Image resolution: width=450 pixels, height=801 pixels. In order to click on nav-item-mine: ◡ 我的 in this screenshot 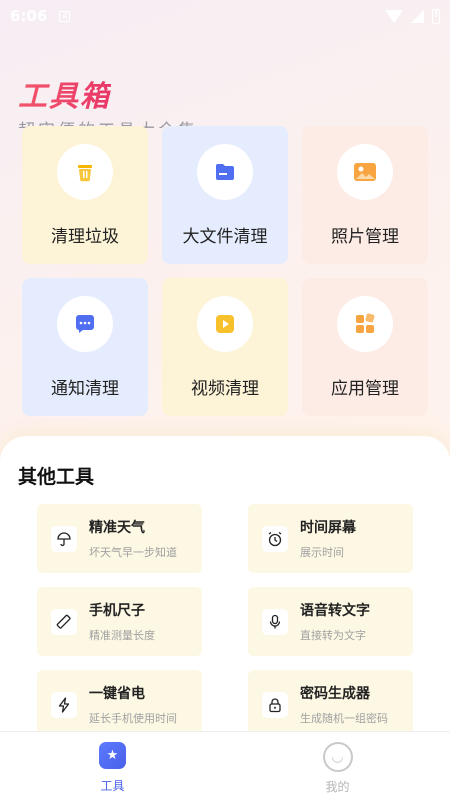, I will do `click(337, 766)`.